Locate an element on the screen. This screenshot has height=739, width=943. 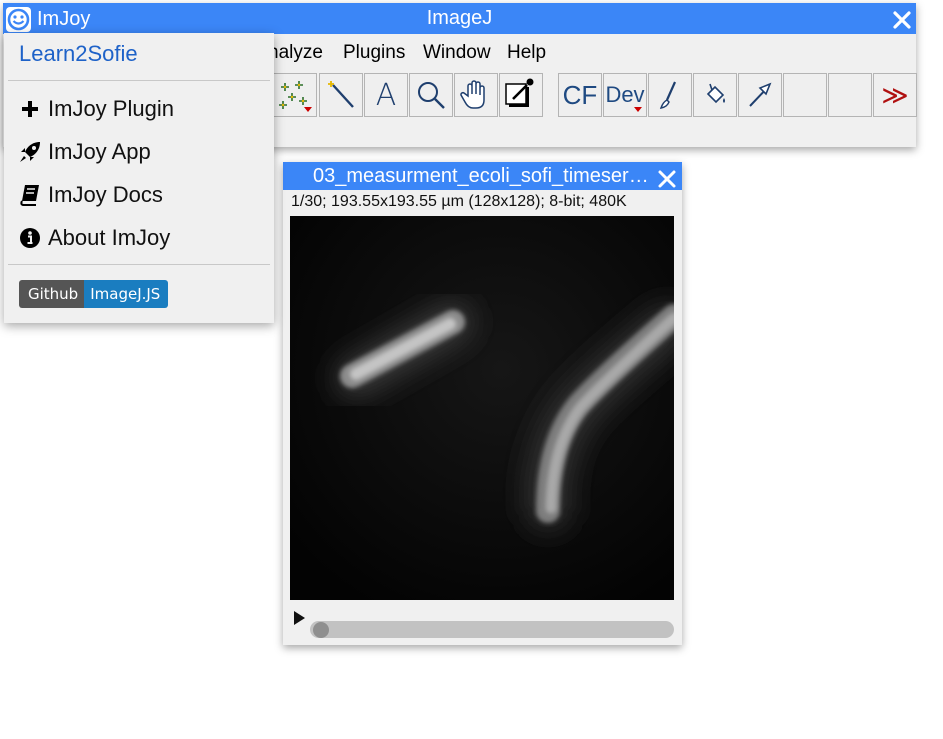
arrow-icon is located at coordinates (760, 94).